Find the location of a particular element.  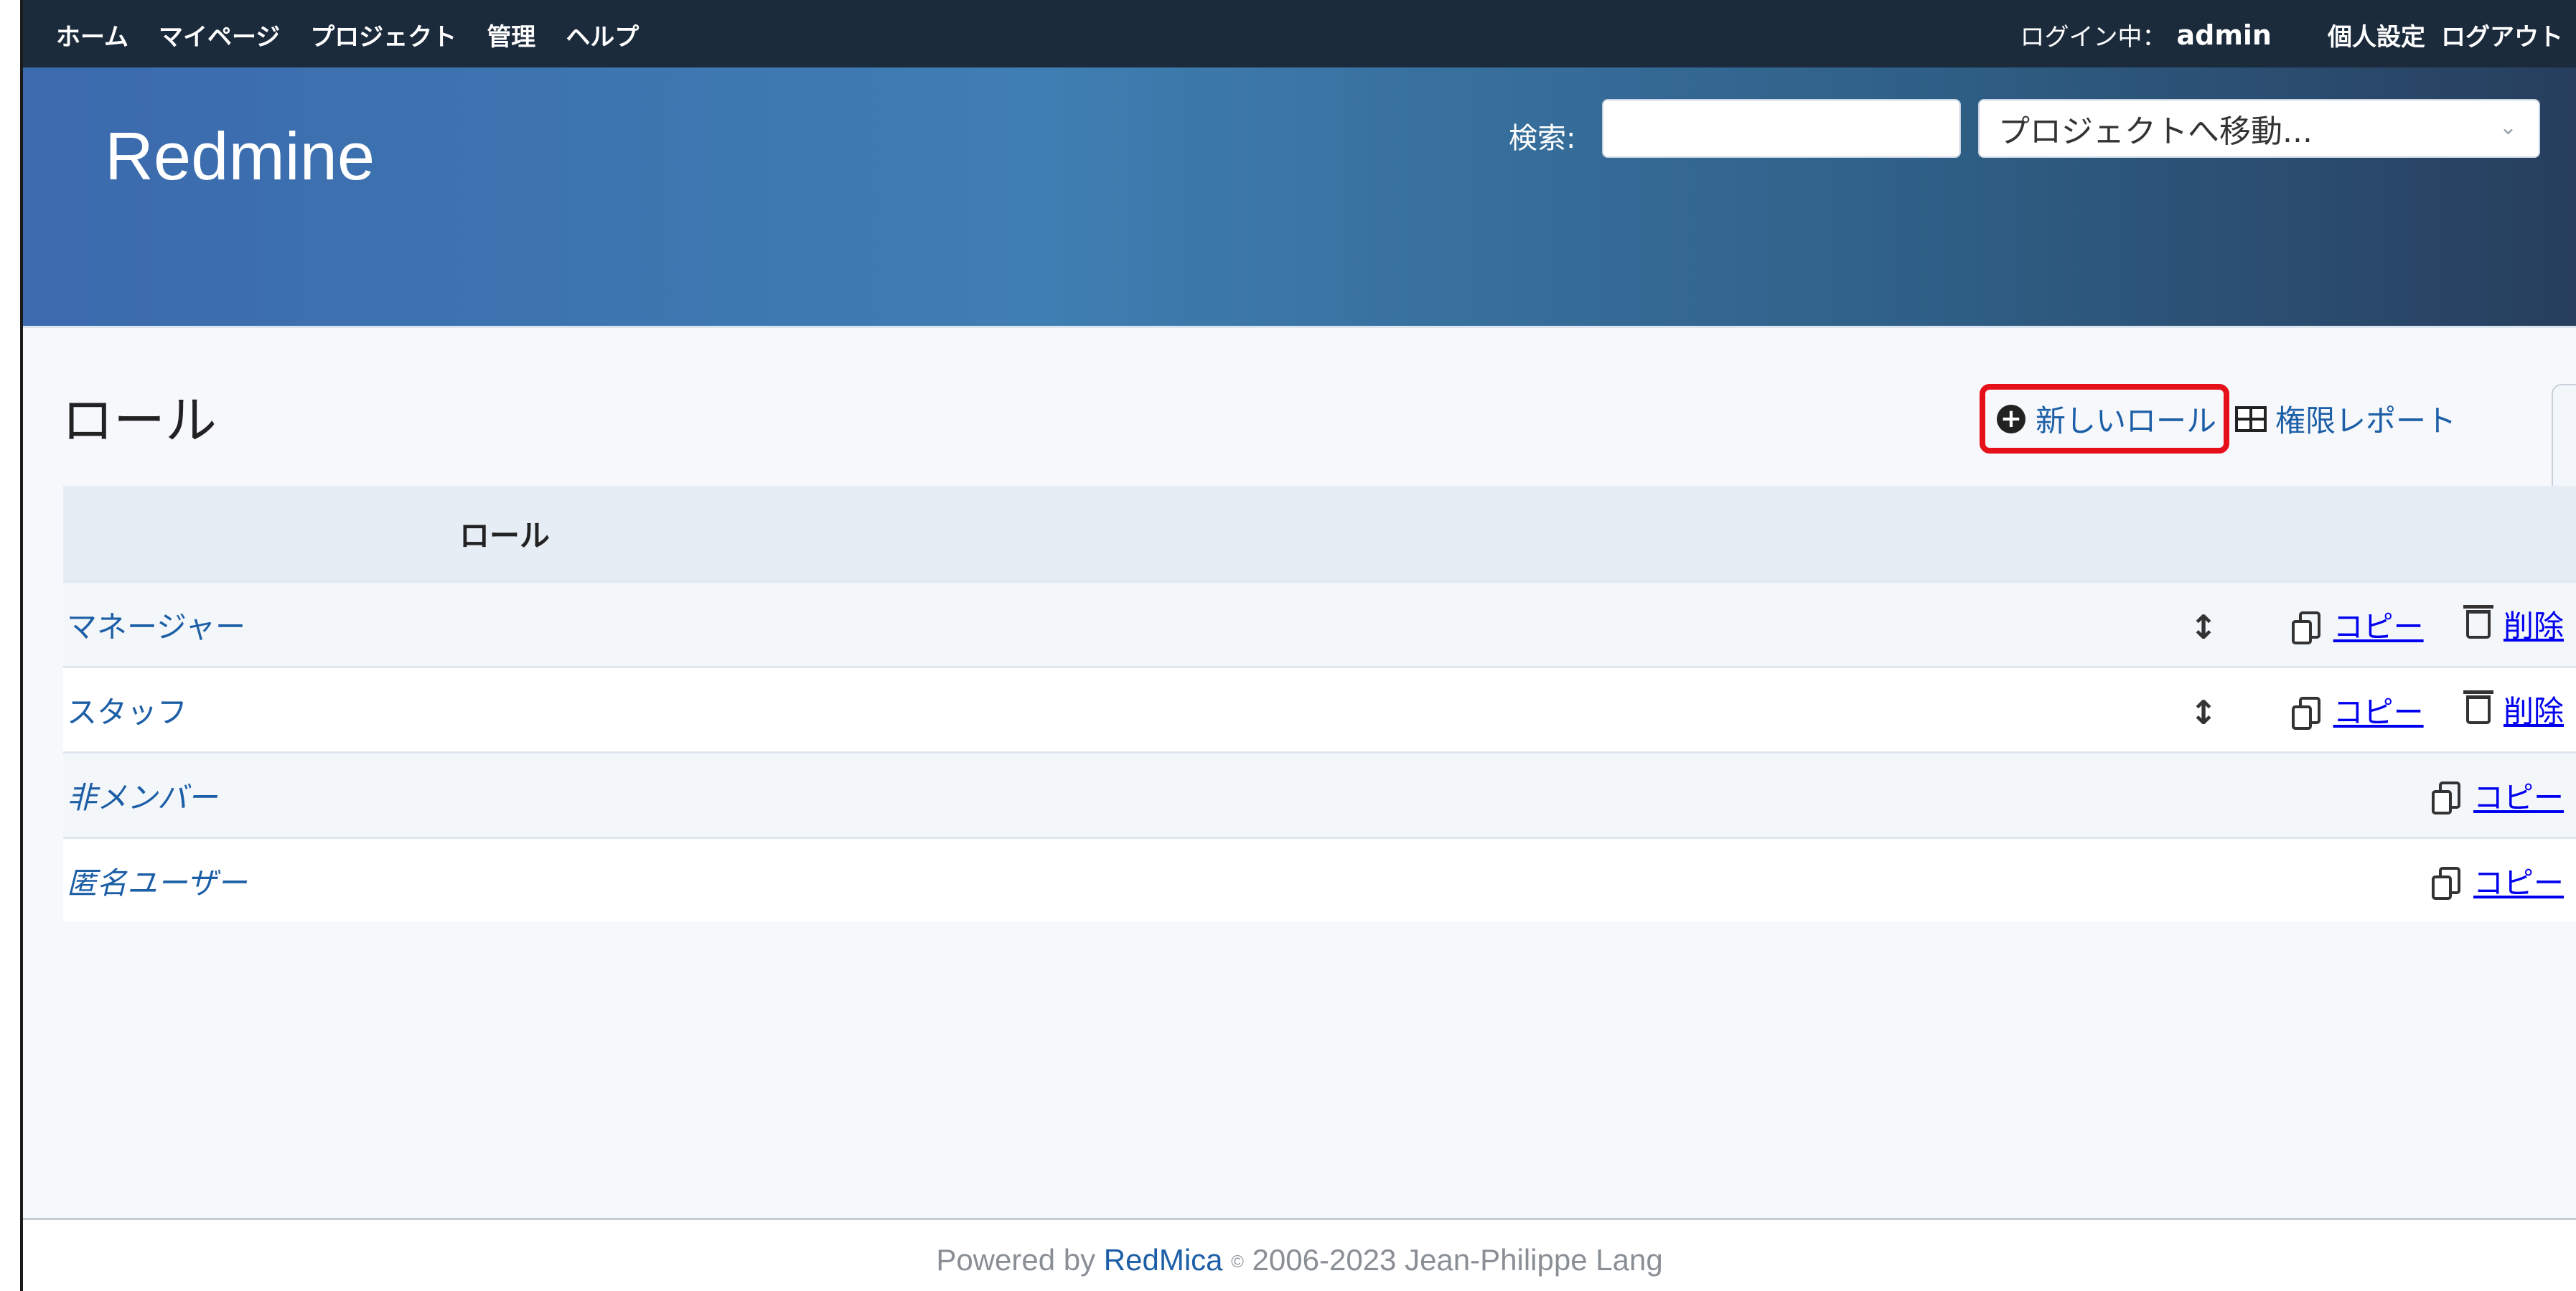

menu-projects: プロジェクト is located at coordinates (383, 34).